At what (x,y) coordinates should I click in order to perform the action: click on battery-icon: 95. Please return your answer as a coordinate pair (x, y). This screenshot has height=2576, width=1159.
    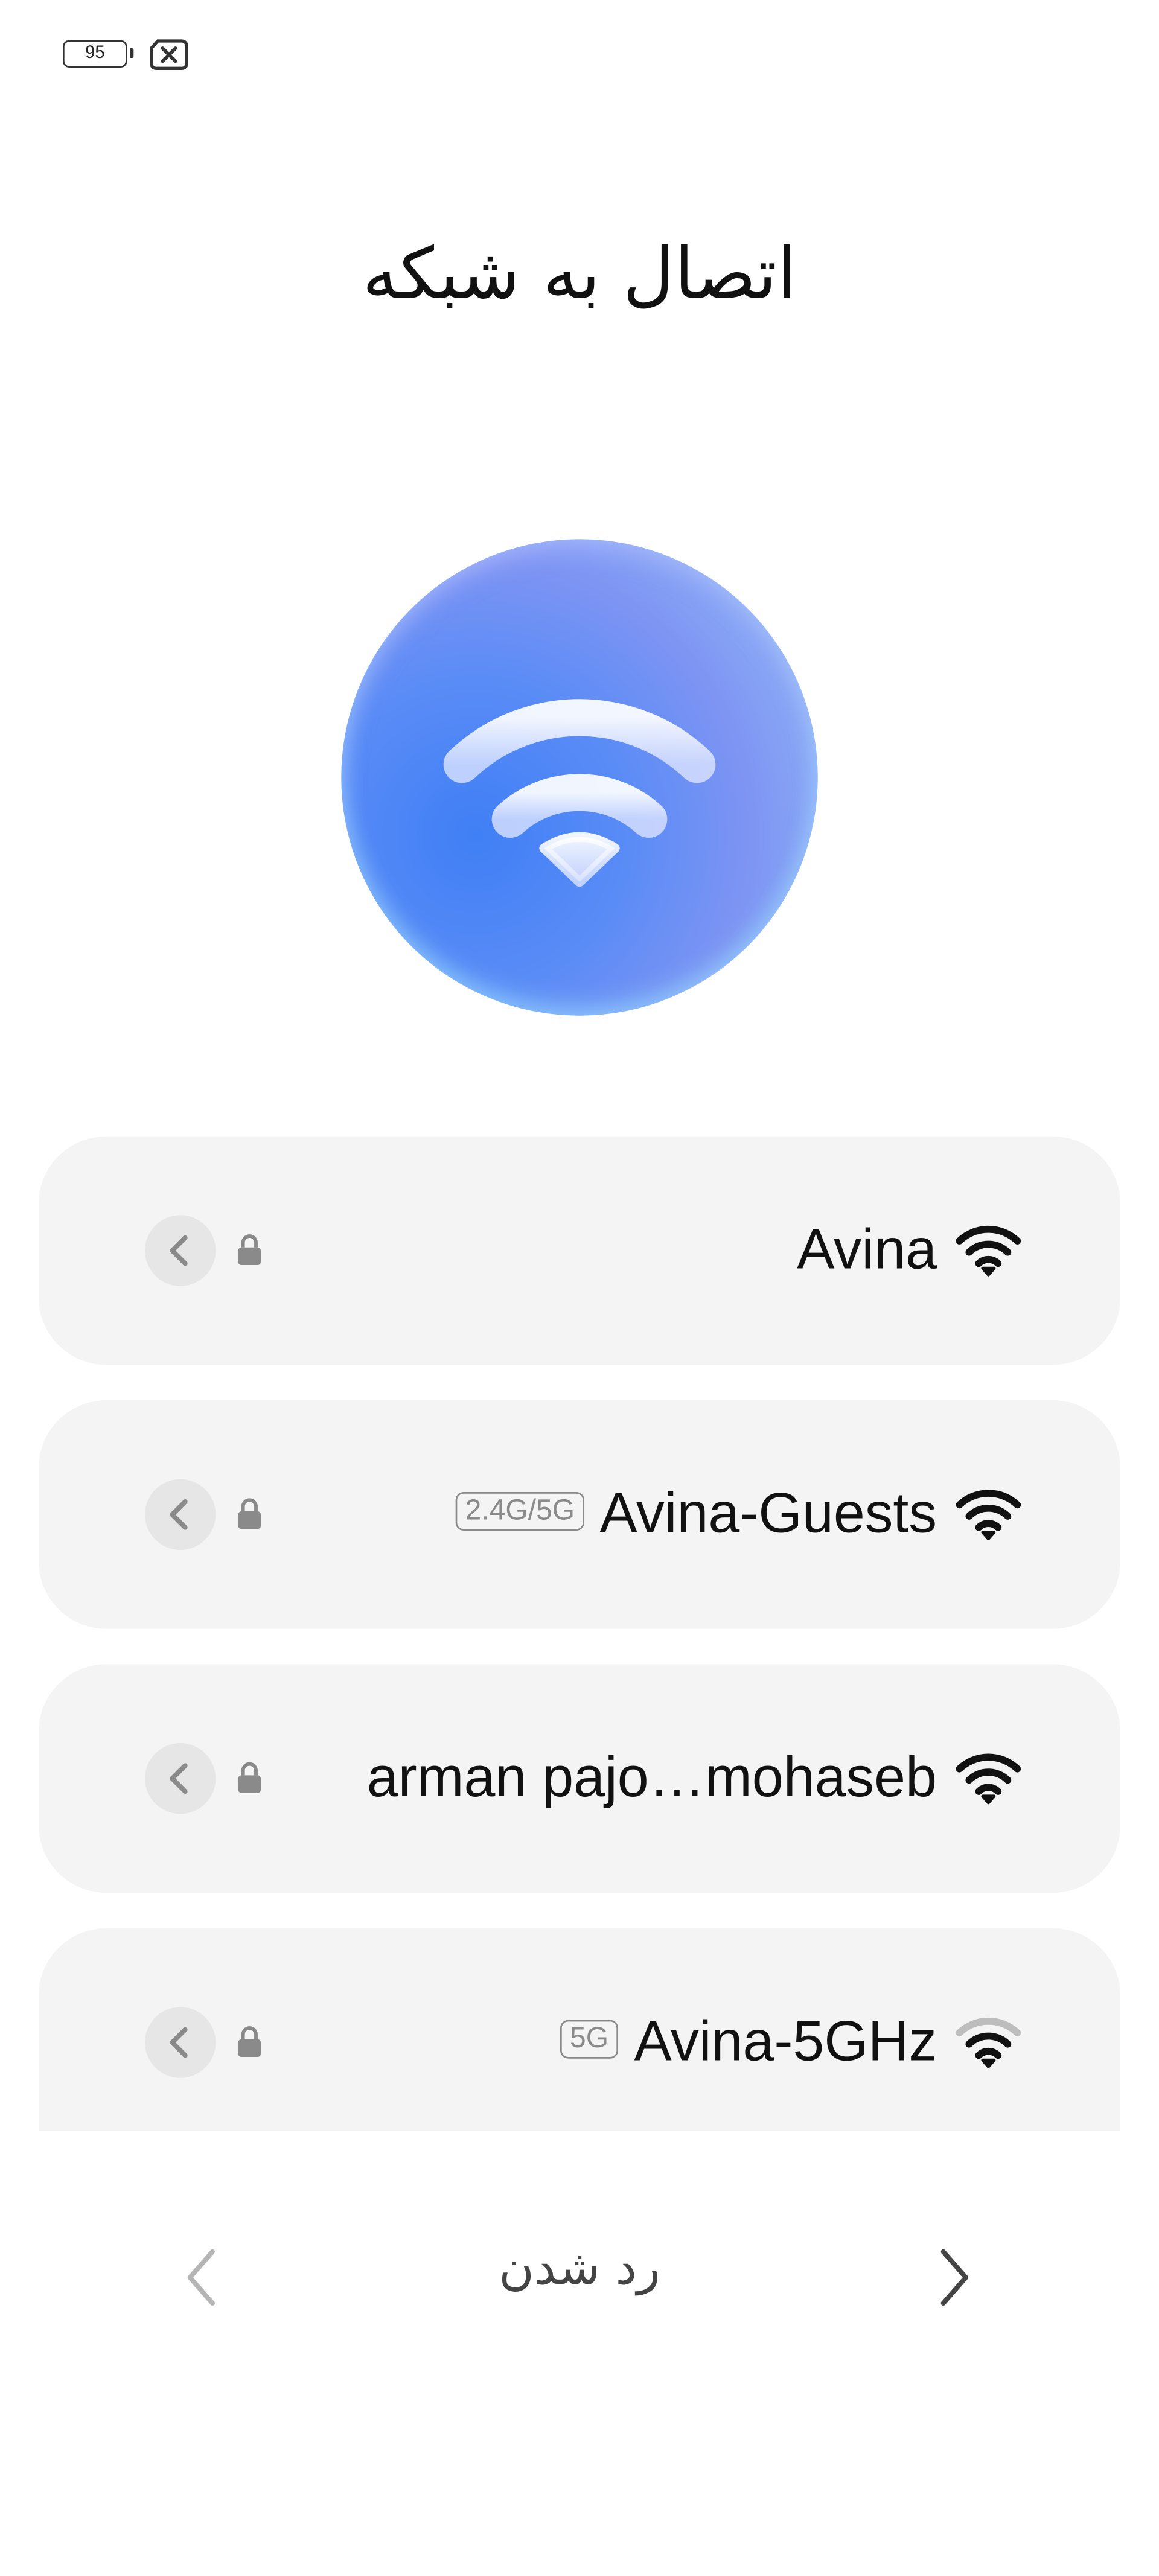
    Looking at the image, I should click on (98, 54).